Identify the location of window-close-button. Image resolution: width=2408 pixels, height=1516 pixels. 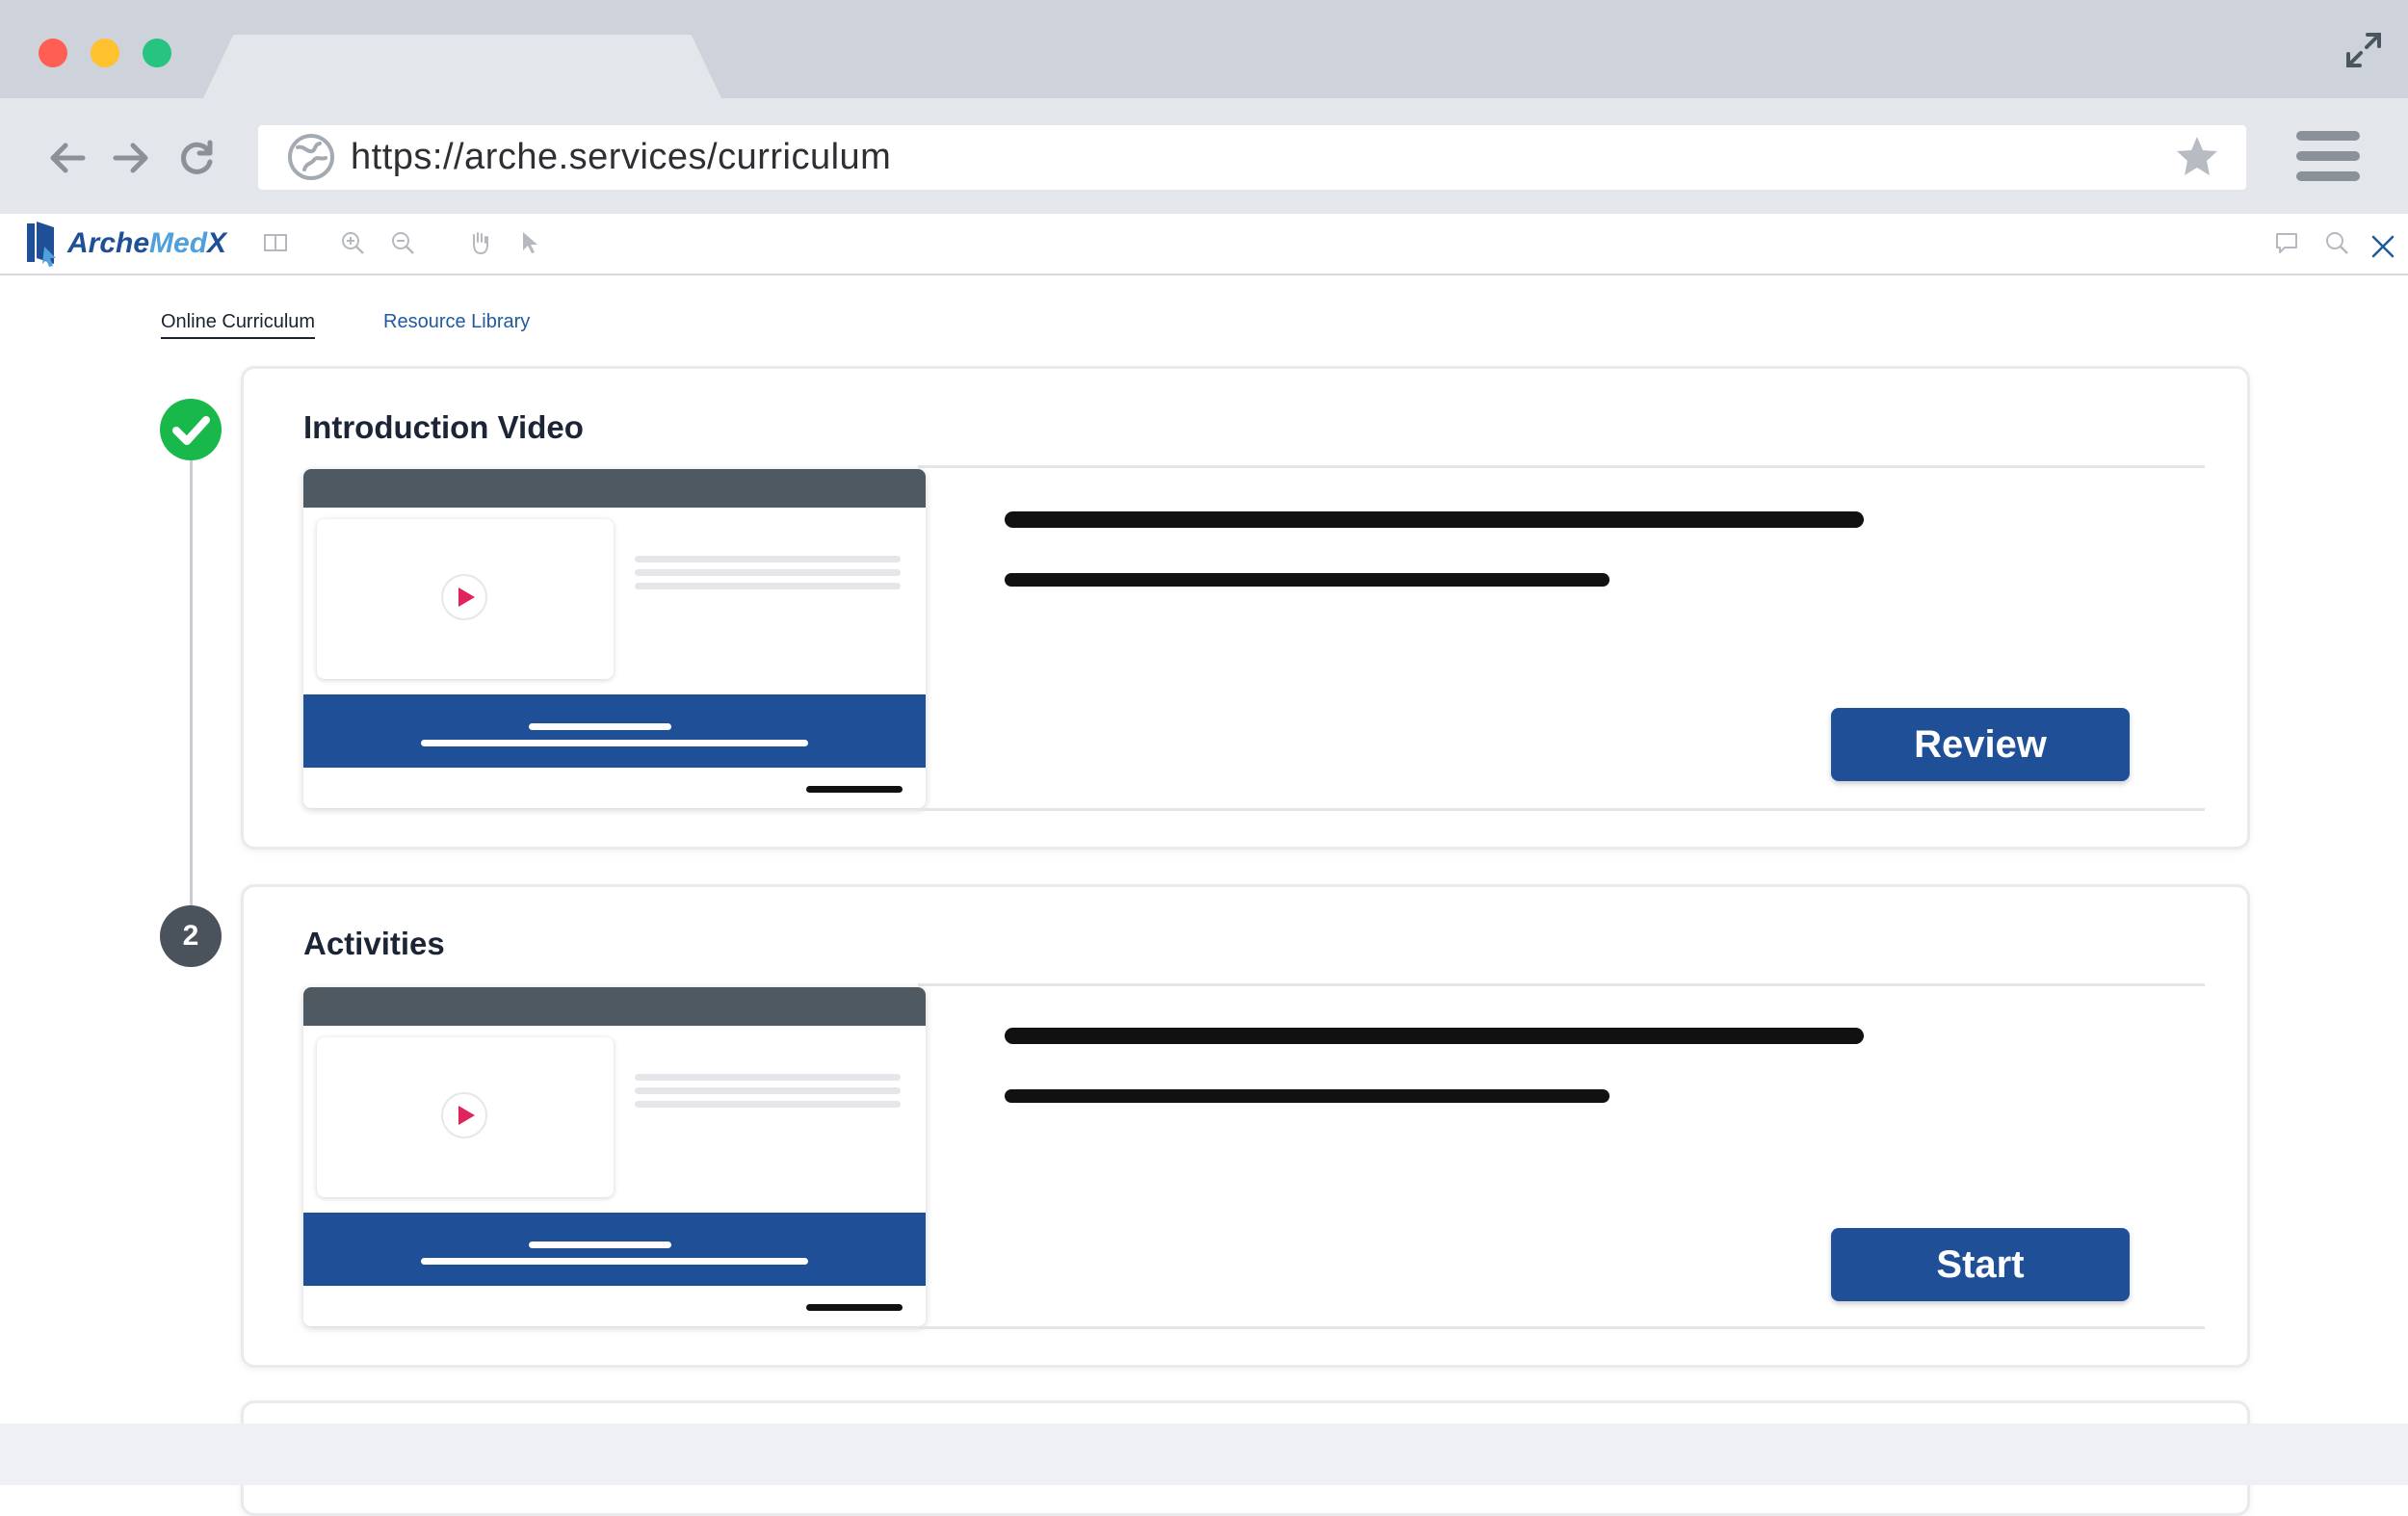
(53, 53).